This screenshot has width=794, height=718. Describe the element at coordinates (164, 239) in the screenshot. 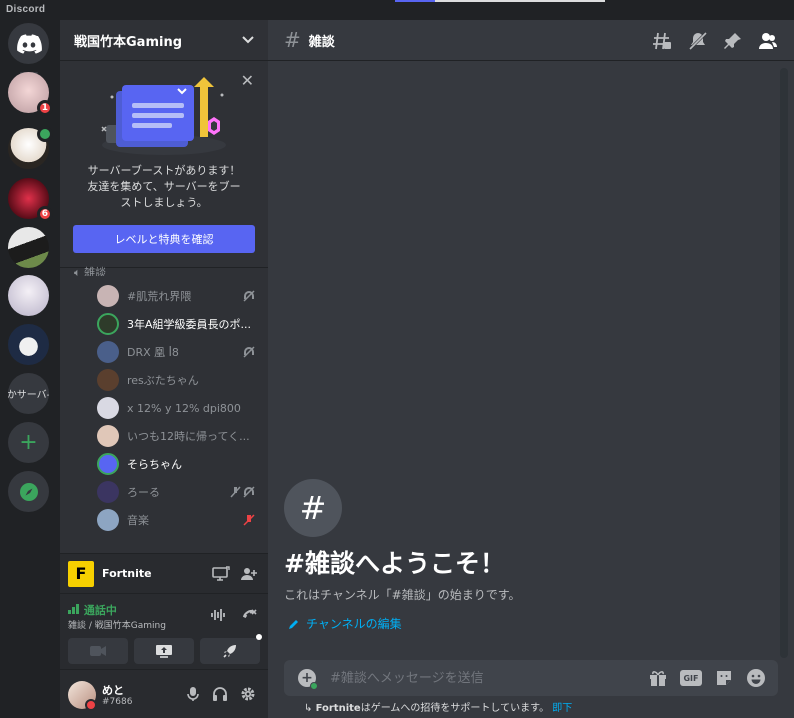

I see `view-perks-button: レベルと特典を確認` at that location.